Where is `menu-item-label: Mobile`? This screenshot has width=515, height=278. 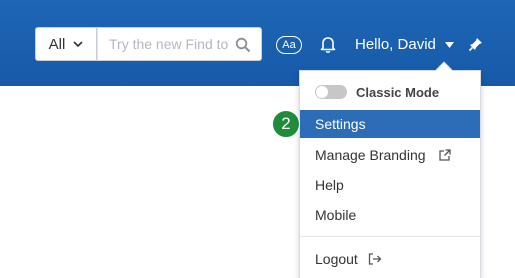
menu-item-label: Mobile is located at coordinates (336, 215).